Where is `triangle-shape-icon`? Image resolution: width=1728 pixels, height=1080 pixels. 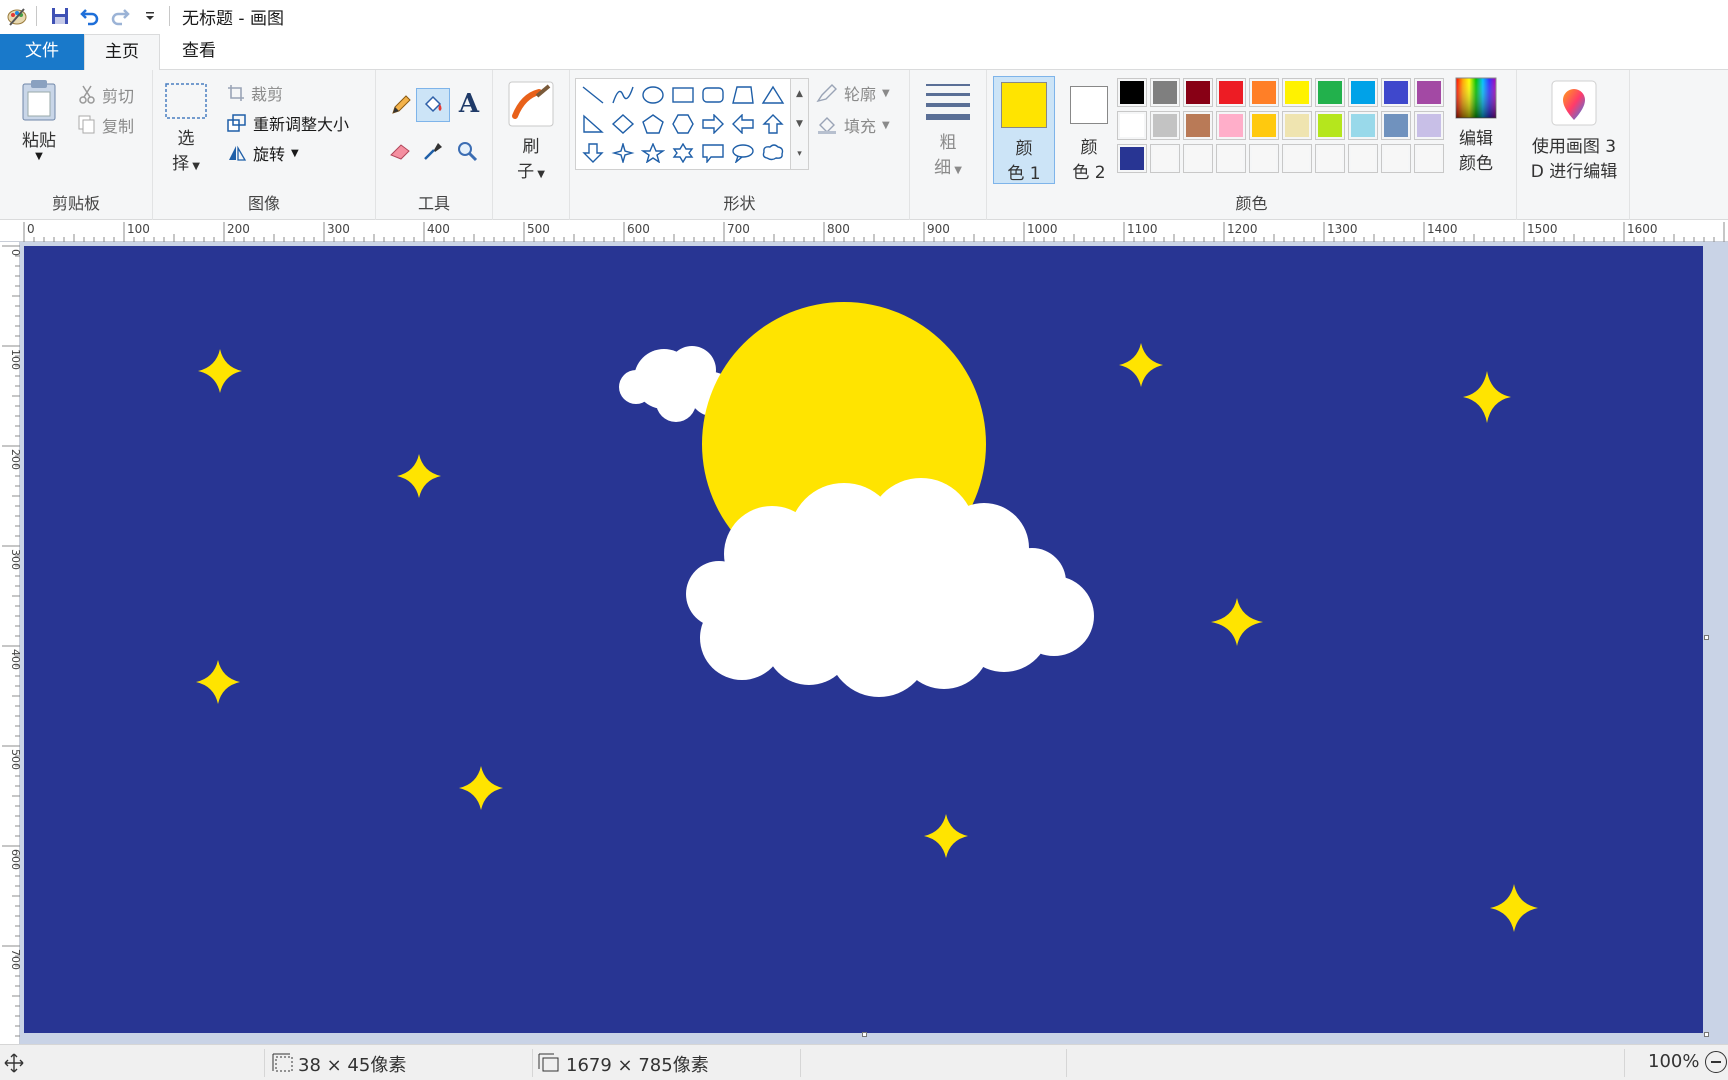
triangle-shape-icon is located at coordinates (773, 95).